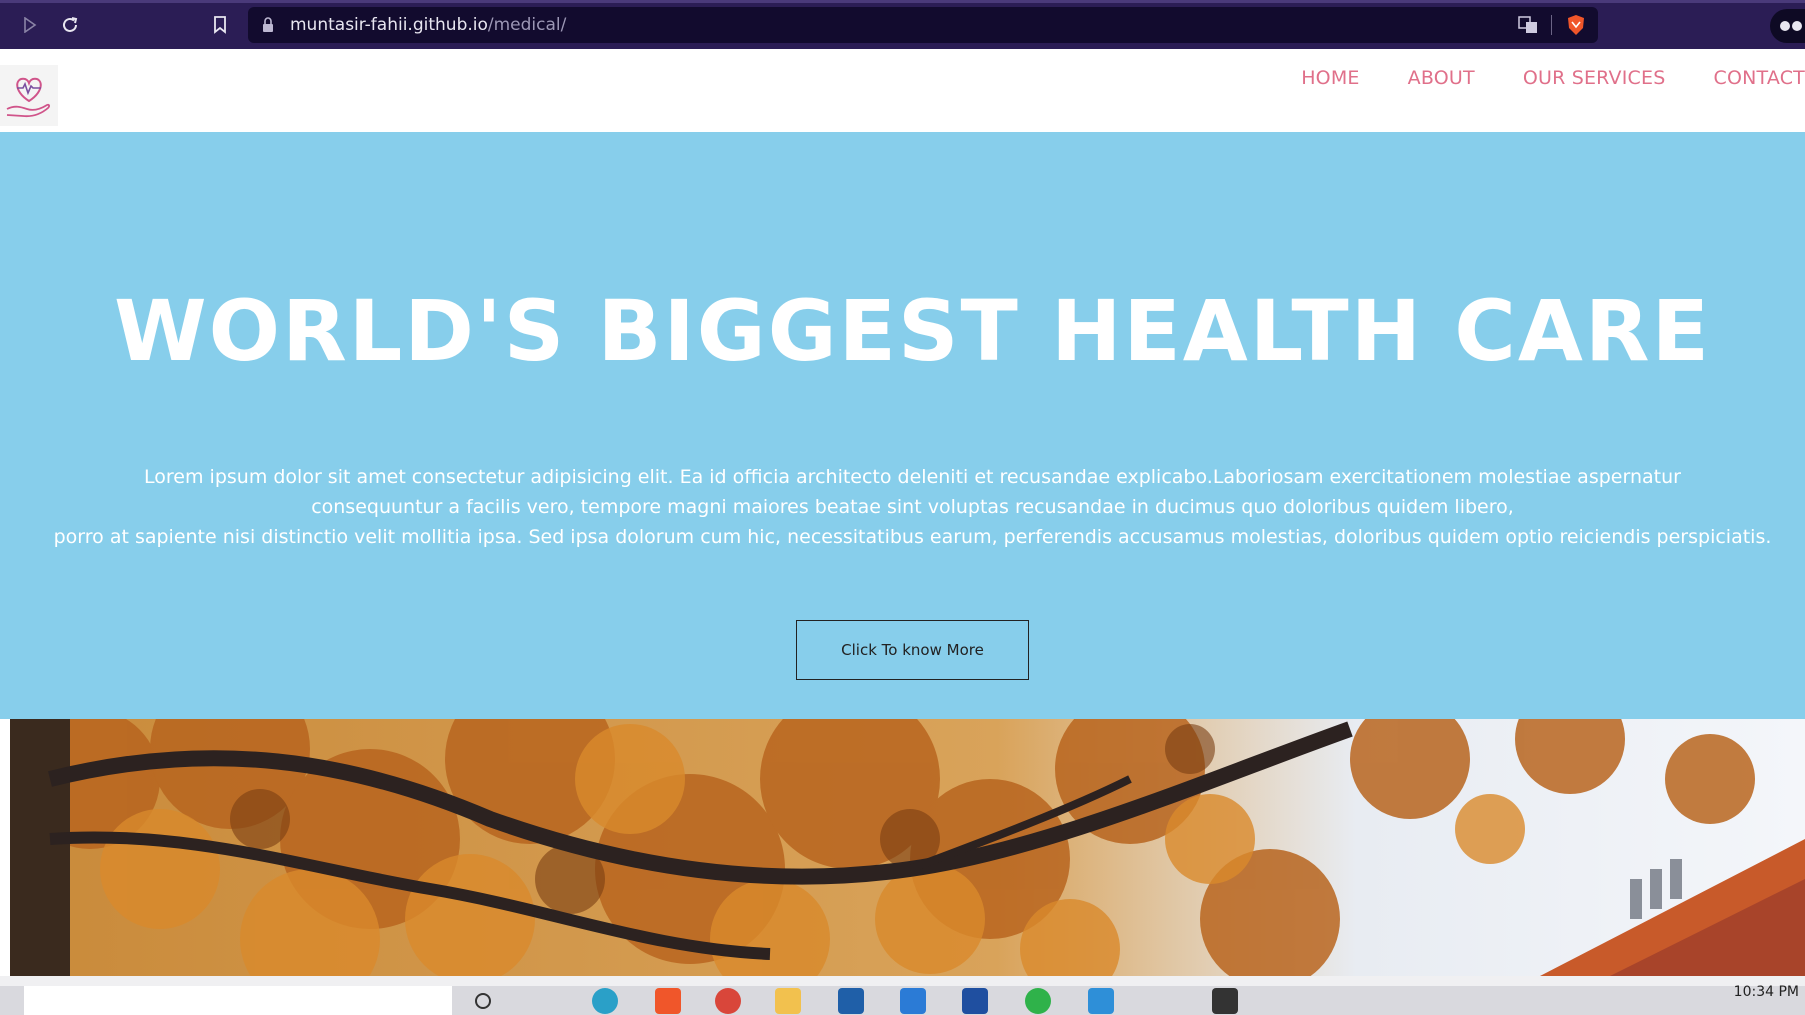 This screenshot has width=1805, height=1015. I want to click on lock-icon, so click(268, 24).